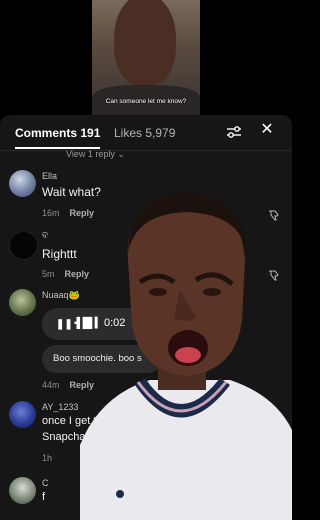  I want to click on tab-likes: Likes 5,979, so click(144, 133).